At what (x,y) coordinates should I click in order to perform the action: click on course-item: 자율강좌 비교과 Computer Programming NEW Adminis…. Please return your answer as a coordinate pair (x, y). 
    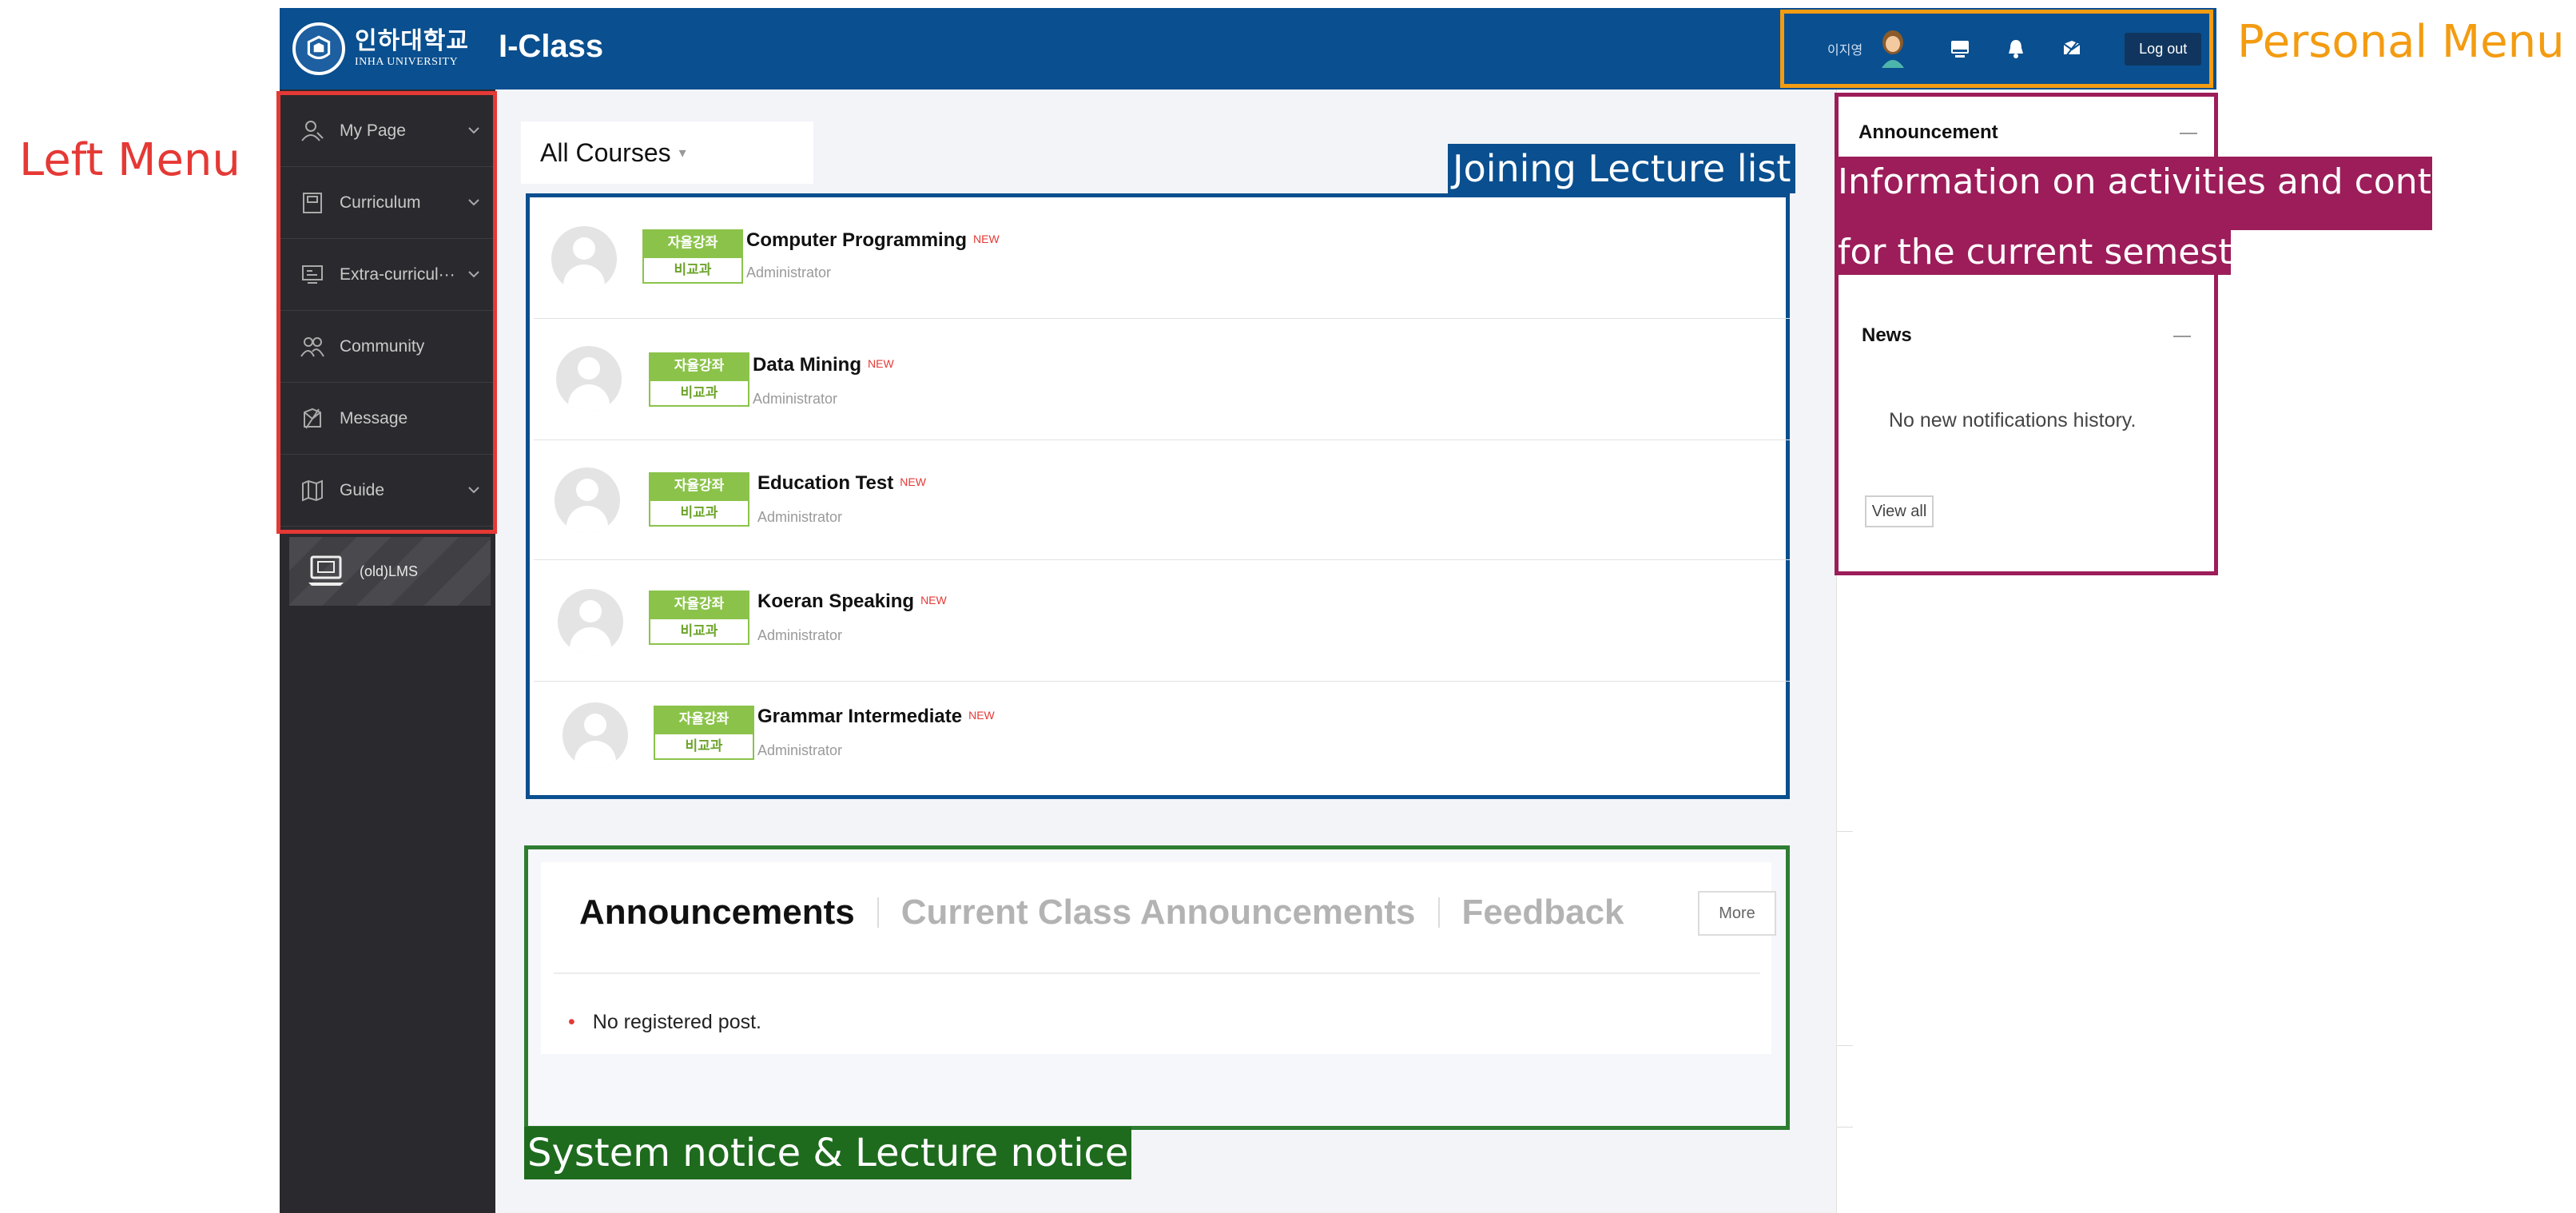
    Looking at the image, I should click on (1162, 258).